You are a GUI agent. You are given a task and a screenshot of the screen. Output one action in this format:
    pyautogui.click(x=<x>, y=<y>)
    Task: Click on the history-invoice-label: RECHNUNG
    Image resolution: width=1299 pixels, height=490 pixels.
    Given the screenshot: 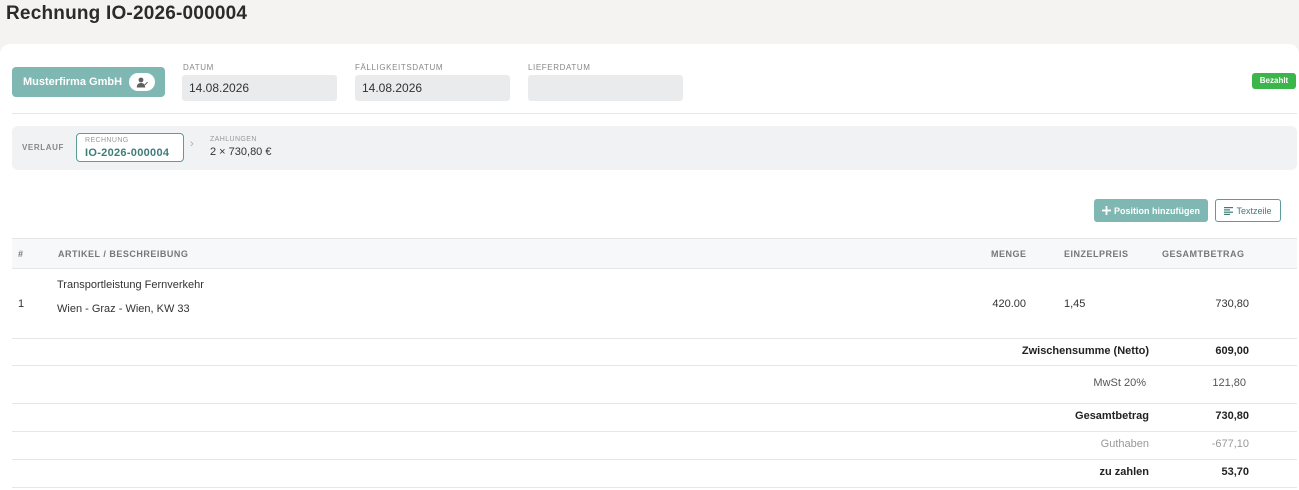 What is the action you would take?
    pyautogui.click(x=107, y=140)
    